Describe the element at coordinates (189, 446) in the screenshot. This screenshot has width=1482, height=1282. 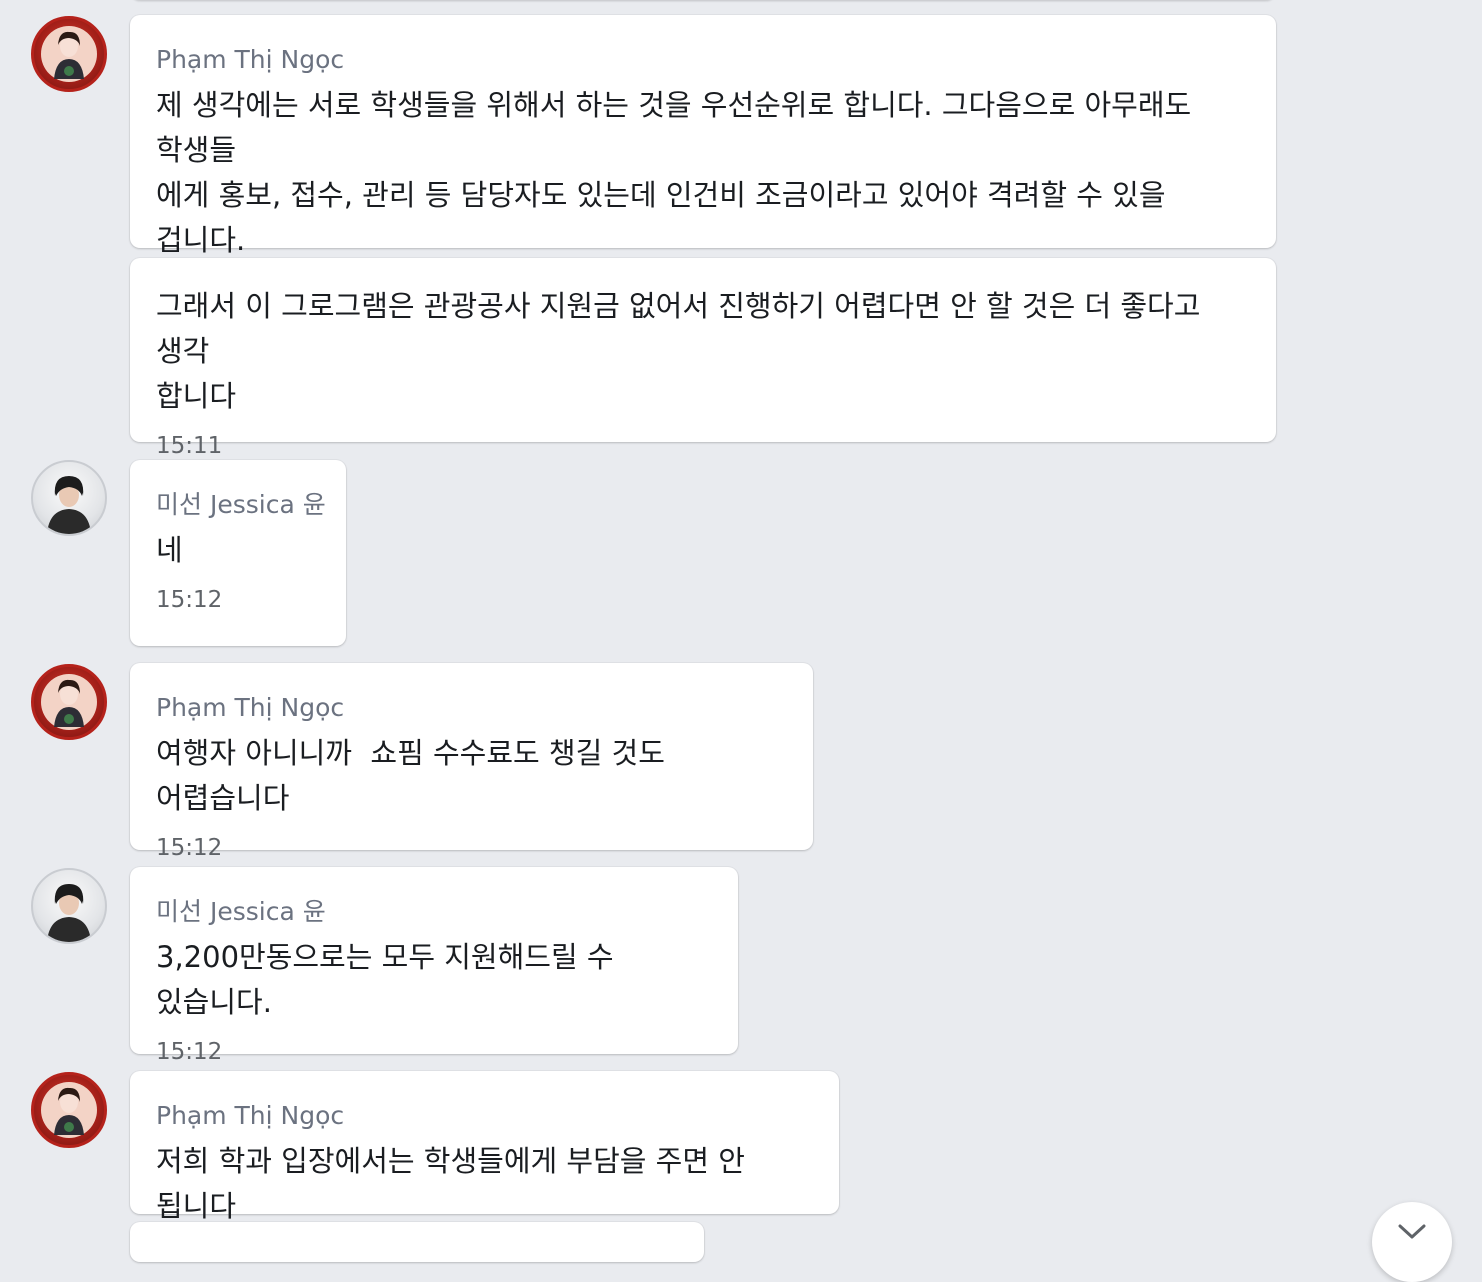
I see `message-timestamp: 15:11` at that location.